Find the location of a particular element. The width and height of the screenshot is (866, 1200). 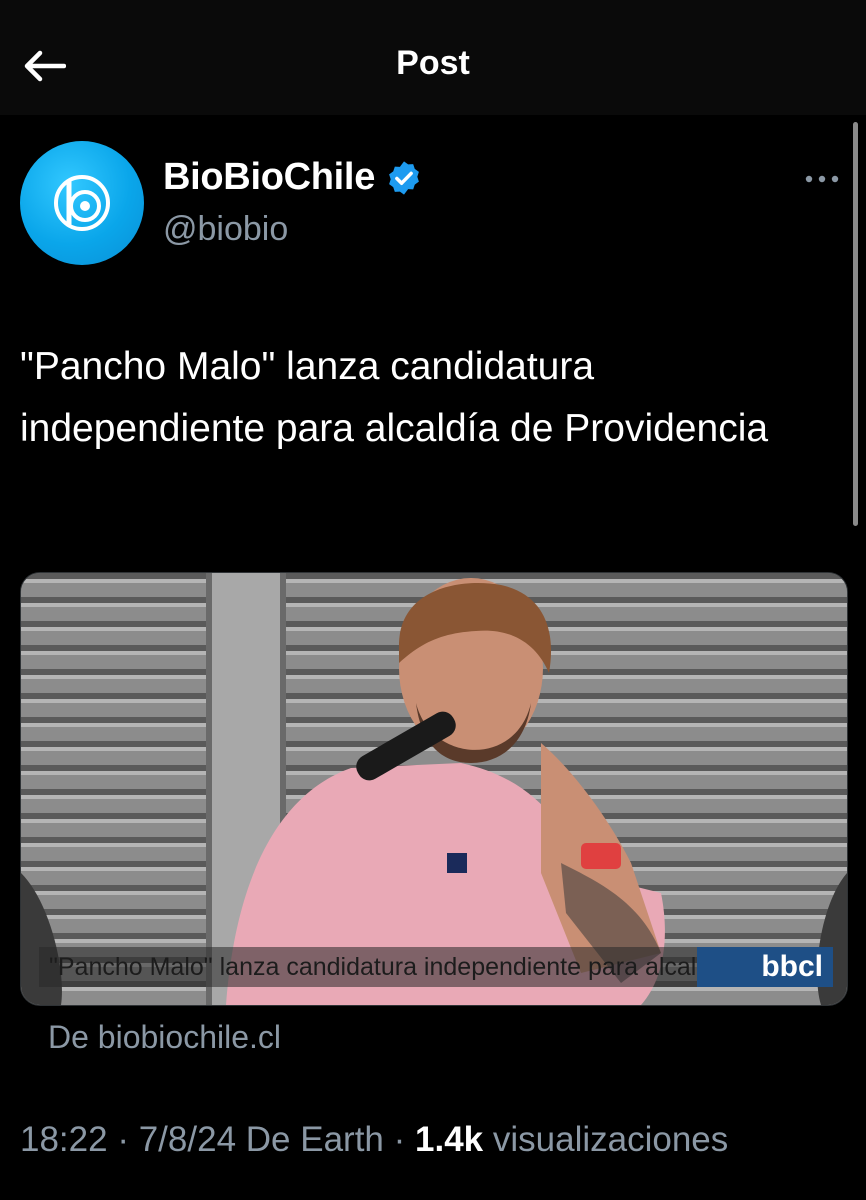

author-name-row: BioBioChile is located at coordinates (293, 177).